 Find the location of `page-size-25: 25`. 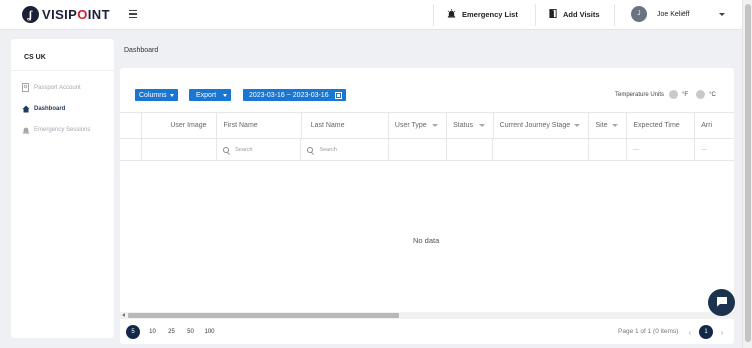

page-size-25: 25 is located at coordinates (171, 332).